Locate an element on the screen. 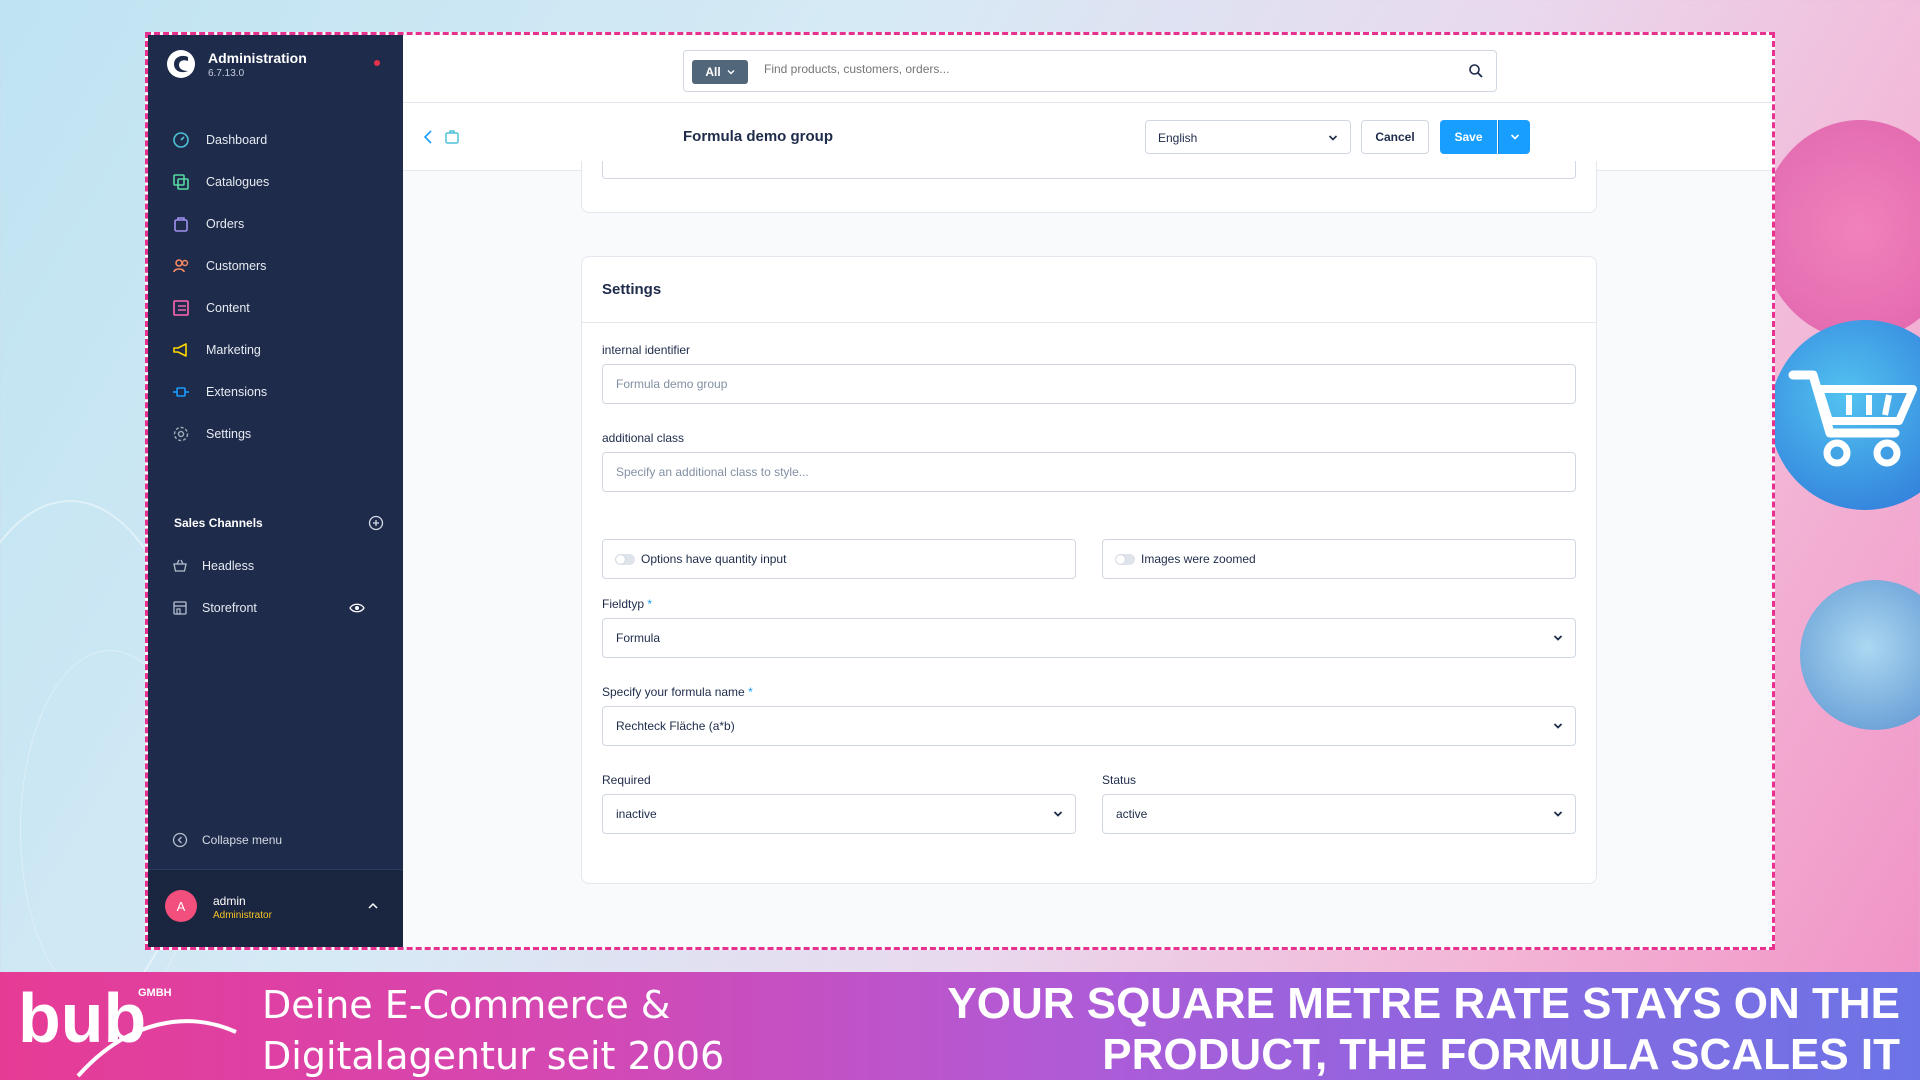 The width and height of the screenshot is (1920, 1080). back-arrow-icon is located at coordinates (428, 137).